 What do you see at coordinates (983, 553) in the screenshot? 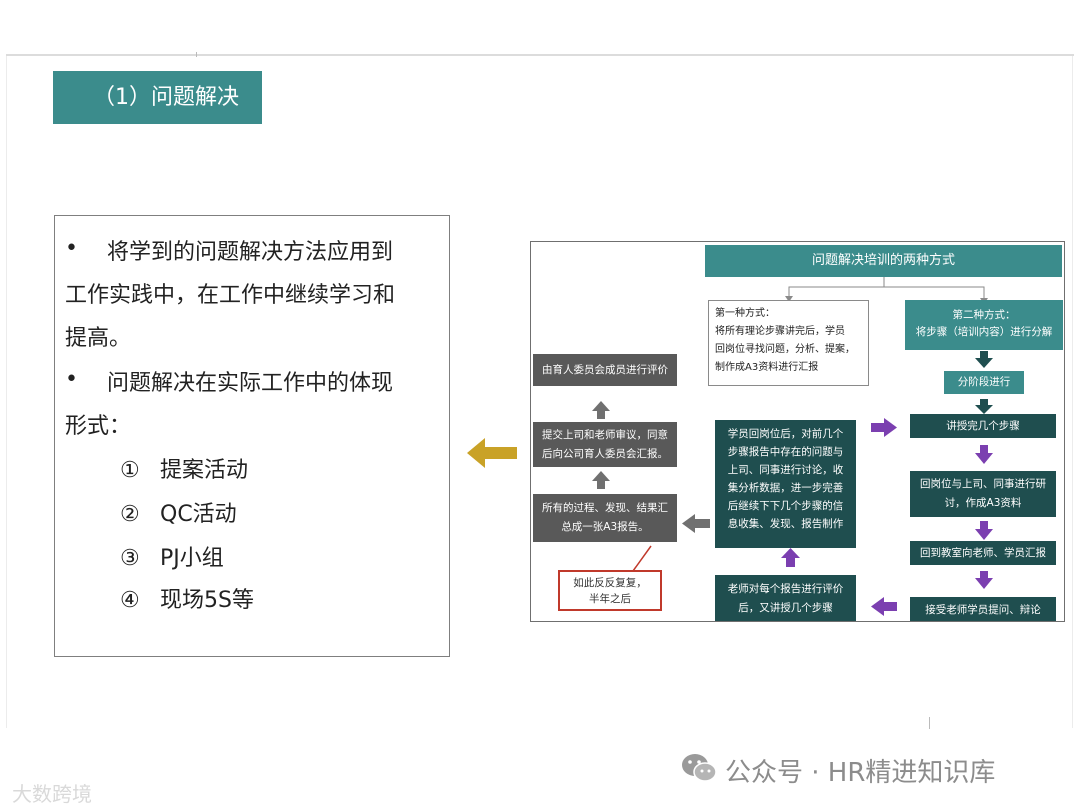
I see `step-report: 回到教室向老师、学员汇报` at bounding box center [983, 553].